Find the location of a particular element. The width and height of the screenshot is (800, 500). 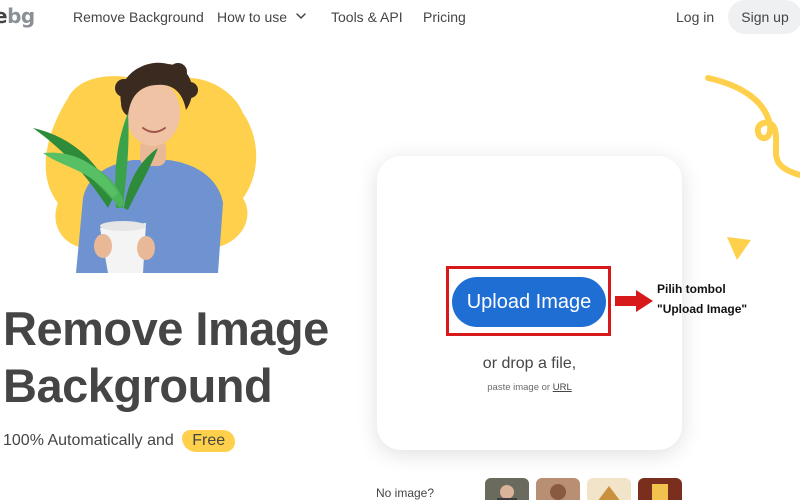

login-link: Log in is located at coordinates (695, 17).